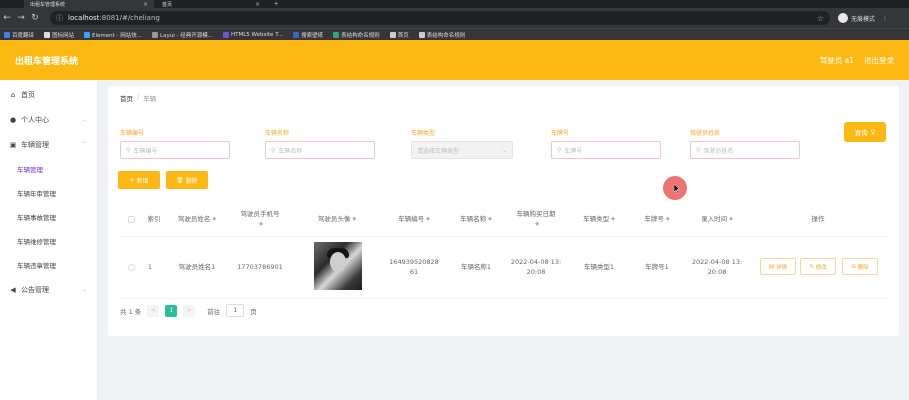  What do you see at coordinates (35, 18) in the screenshot?
I see `reload-icon: ↻` at bounding box center [35, 18].